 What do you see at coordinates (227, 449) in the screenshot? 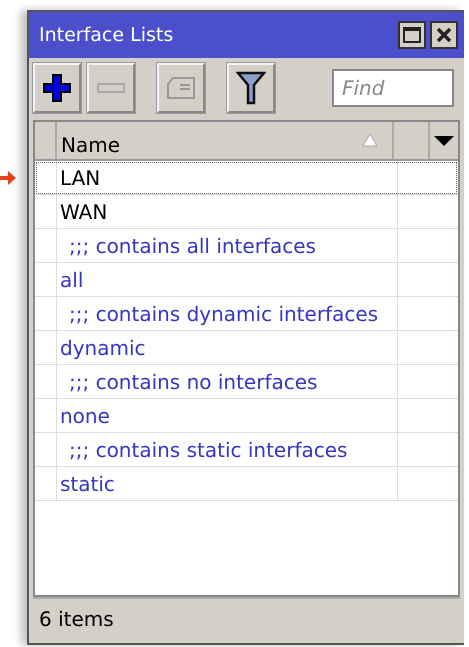
I see `comment-text: ;;; contains static interfaces` at bounding box center [227, 449].